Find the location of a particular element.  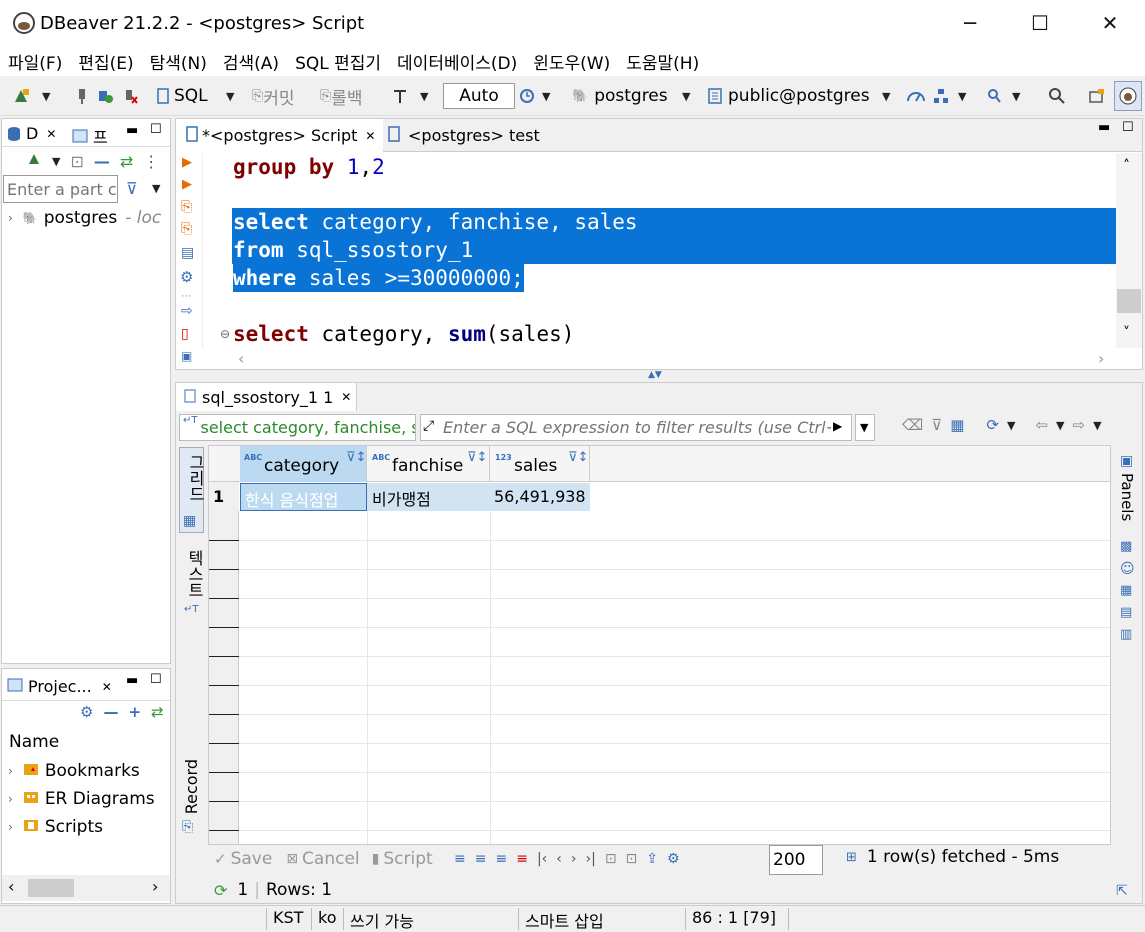

refresh-settings-icon: ⟳ is located at coordinates (992, 425).